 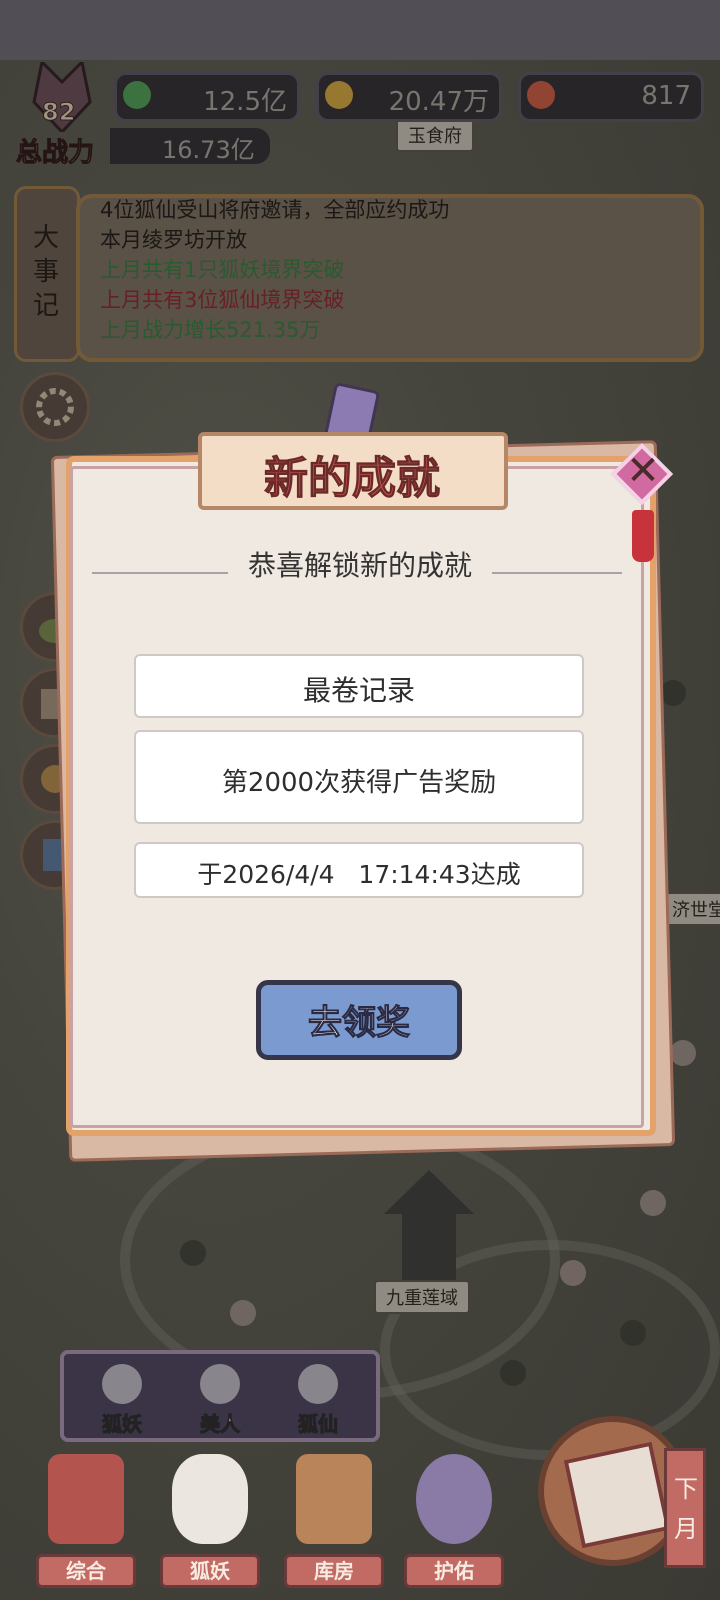 I want to click on achievement-desc-card: 第2000次获得广告奖励, so click(x=359, y=777).